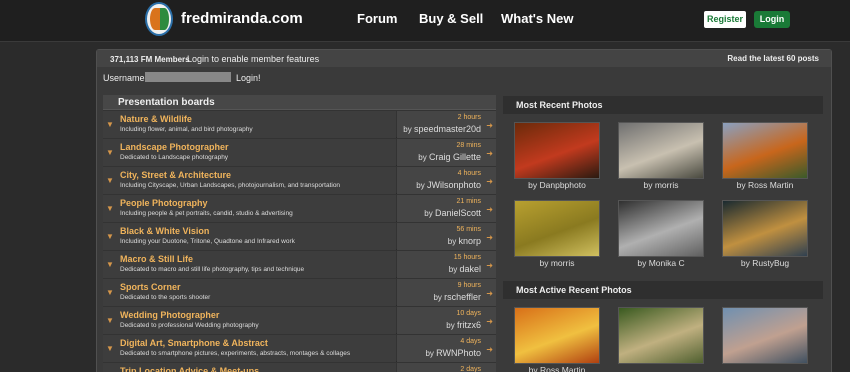 The height and width of the screenshot is (372, 850). What do you see at coordinates (468, 201) in the screenshot?
I see `board-last-time: 21 mins` at bounding box center [468, 201].